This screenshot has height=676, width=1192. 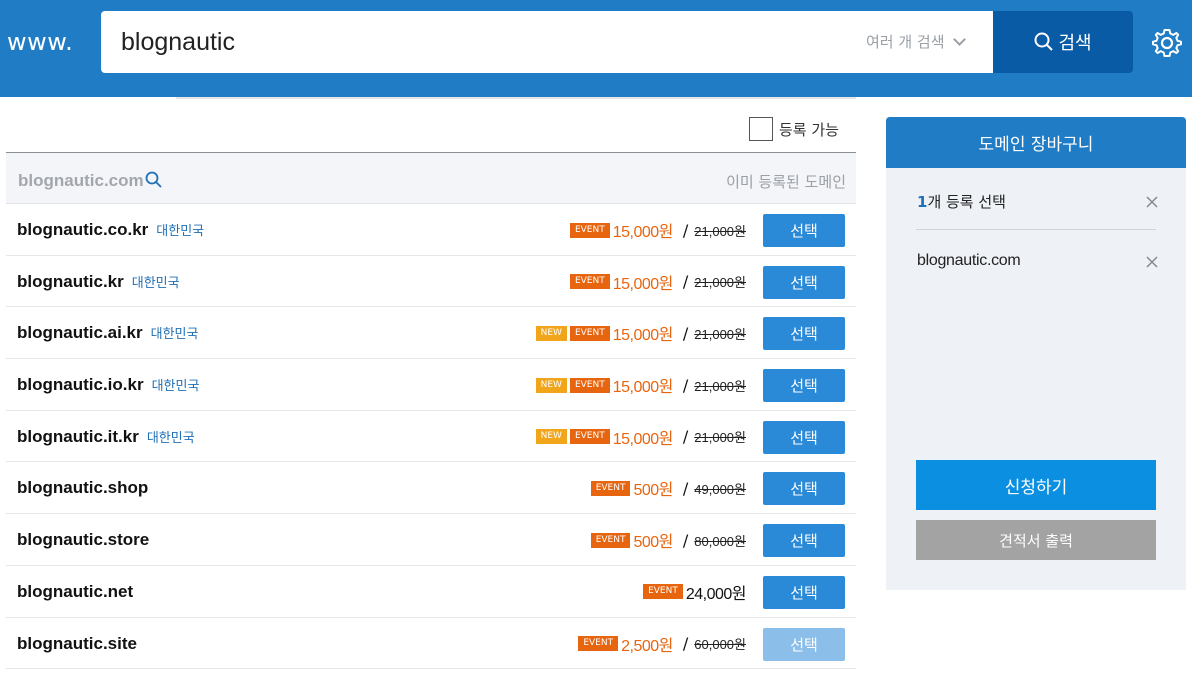 What do you see at coordinates (1036, 229) in the screenshot?
I see `cart-divider` at bounding box center [1036, 229].